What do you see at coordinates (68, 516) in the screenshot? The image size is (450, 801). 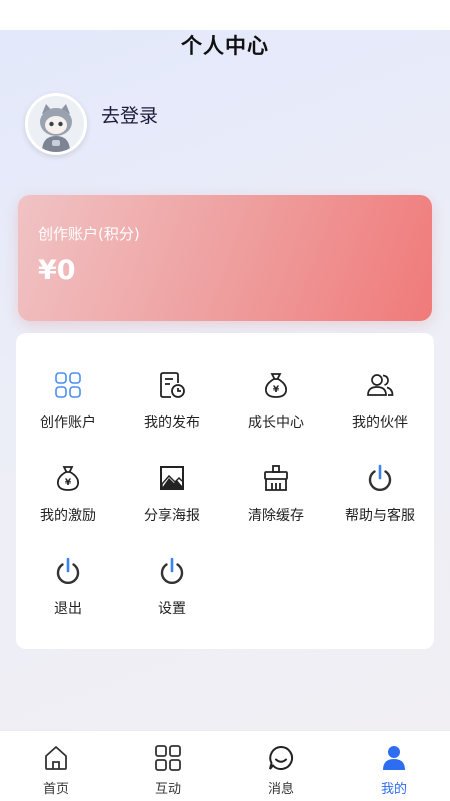 I see `menu-label: 我的激励` at bounding box center [68, 516].